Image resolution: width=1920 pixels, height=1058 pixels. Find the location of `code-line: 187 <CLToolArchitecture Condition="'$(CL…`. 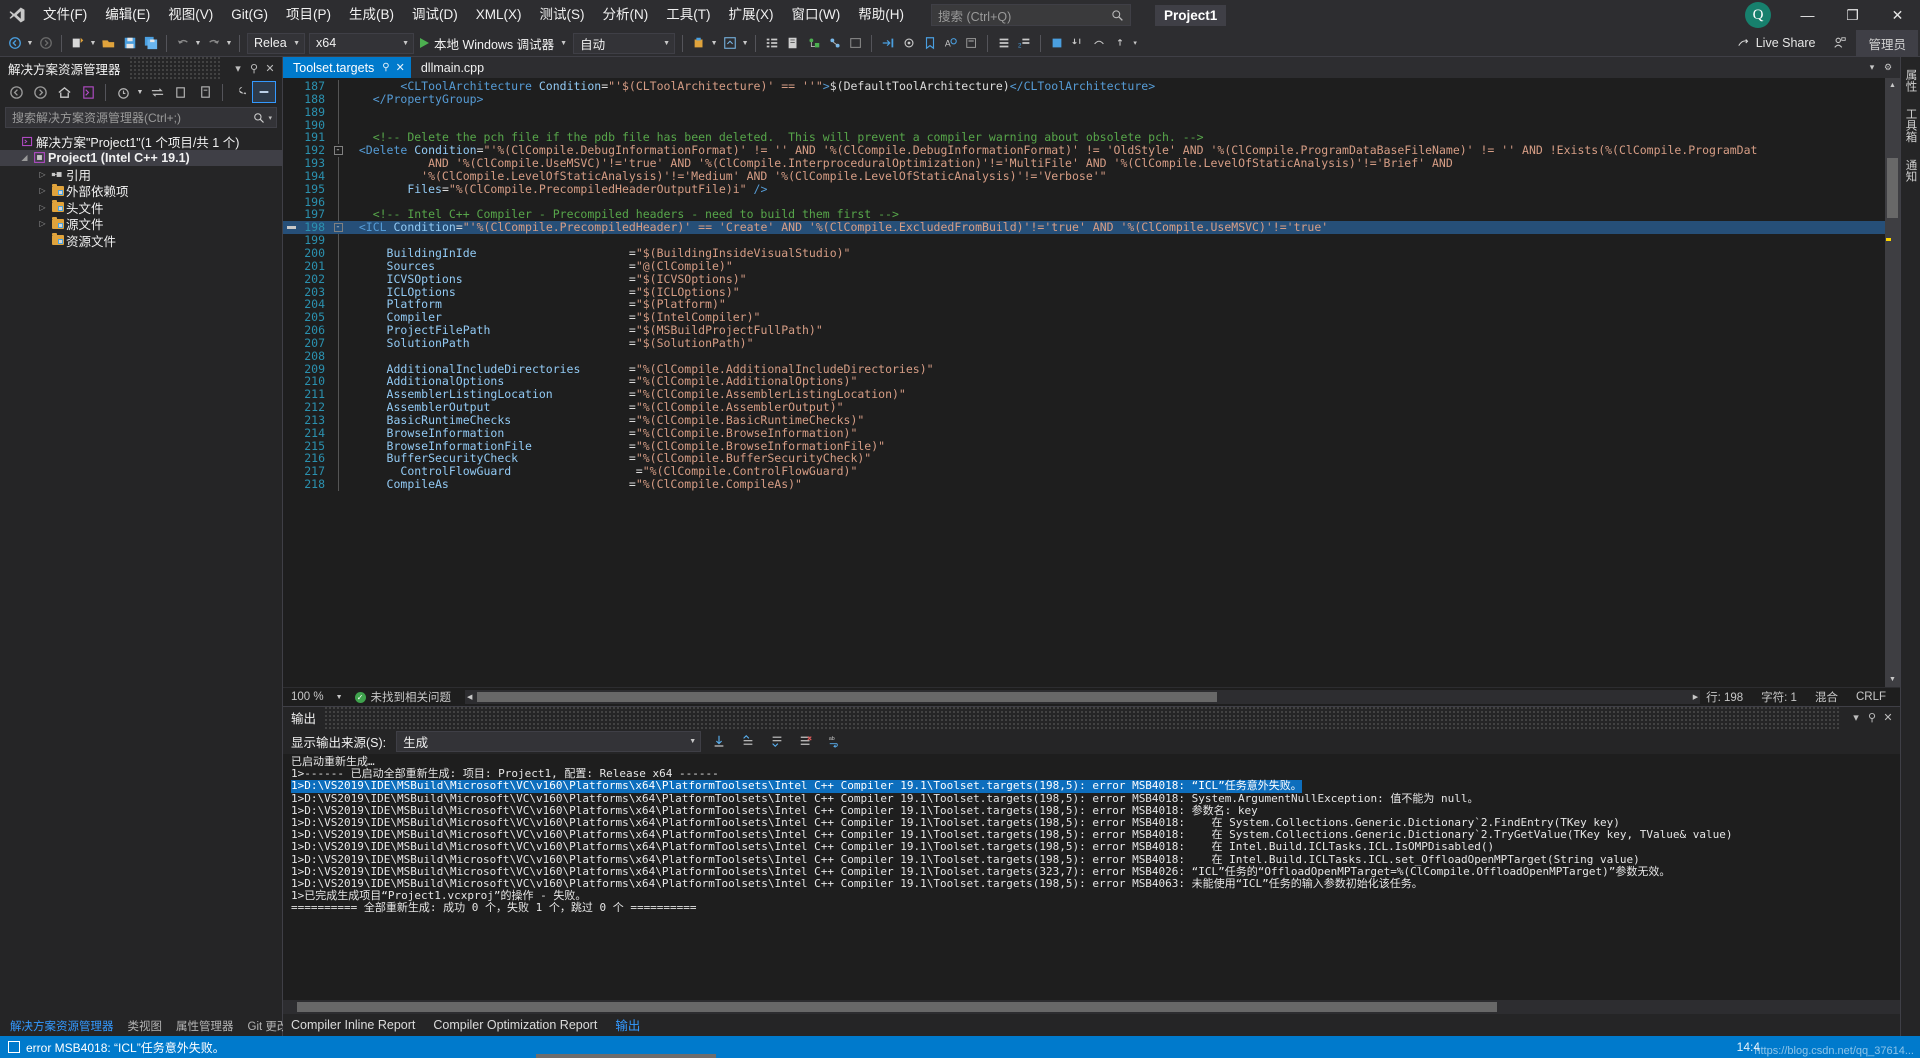

code-line: 187 <CLToolArchitecture Condition="'$(CL… is located at coordinates (1084, 86).